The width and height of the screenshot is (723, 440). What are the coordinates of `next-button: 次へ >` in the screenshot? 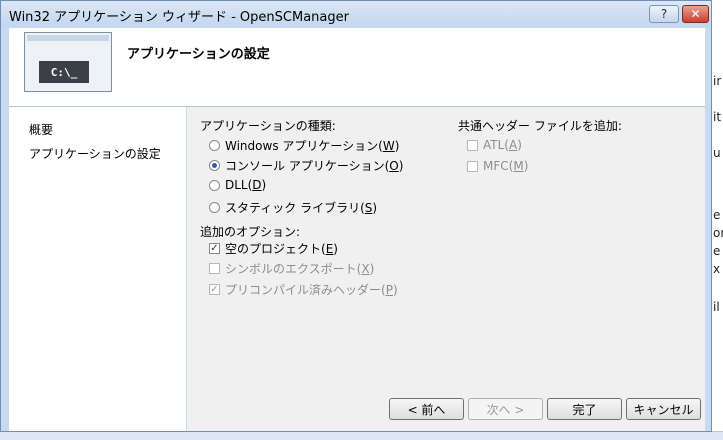 It's located at (505, 409).